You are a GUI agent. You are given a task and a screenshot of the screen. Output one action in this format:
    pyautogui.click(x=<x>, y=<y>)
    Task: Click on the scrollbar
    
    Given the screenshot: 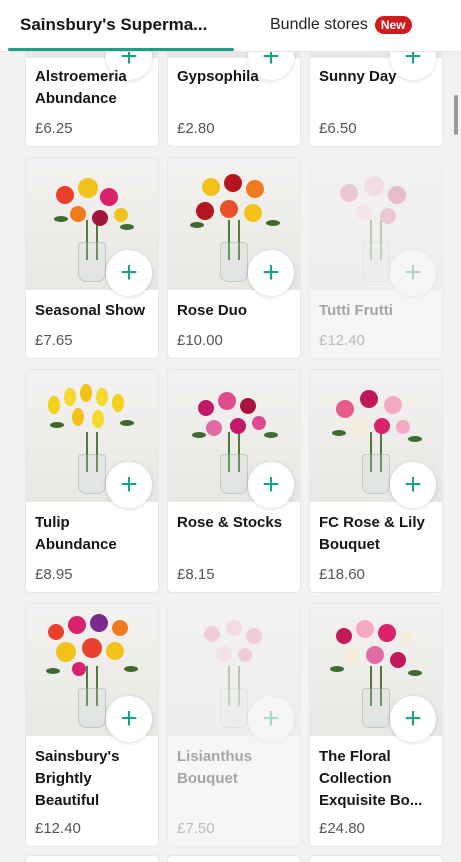 What is the action you would take?
    pyautogui.click(x=456, y=115)
    